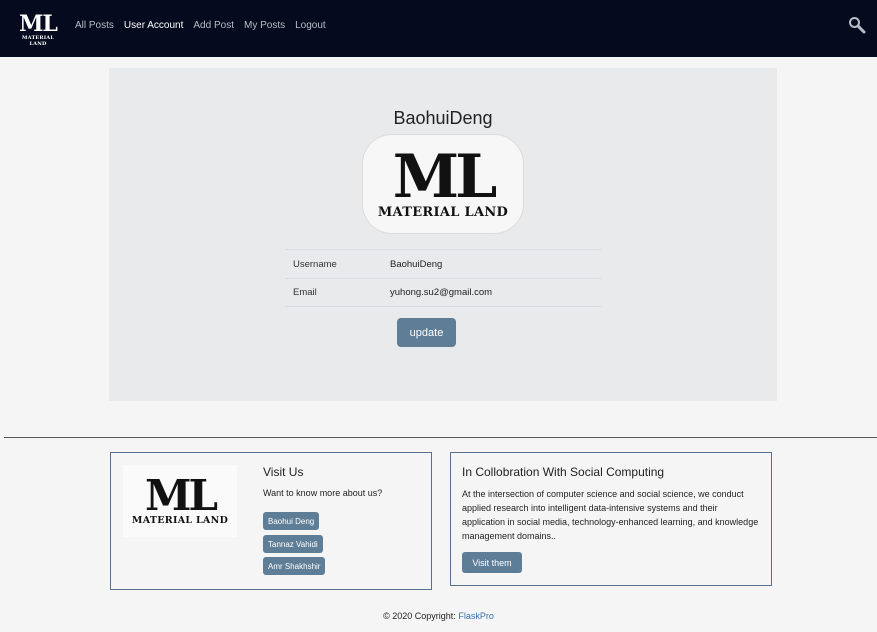 The height and width of the screenshot is (632, 877). I want to click on email-row: Email yuhong.su2@gmail.com, so click(443, 292).